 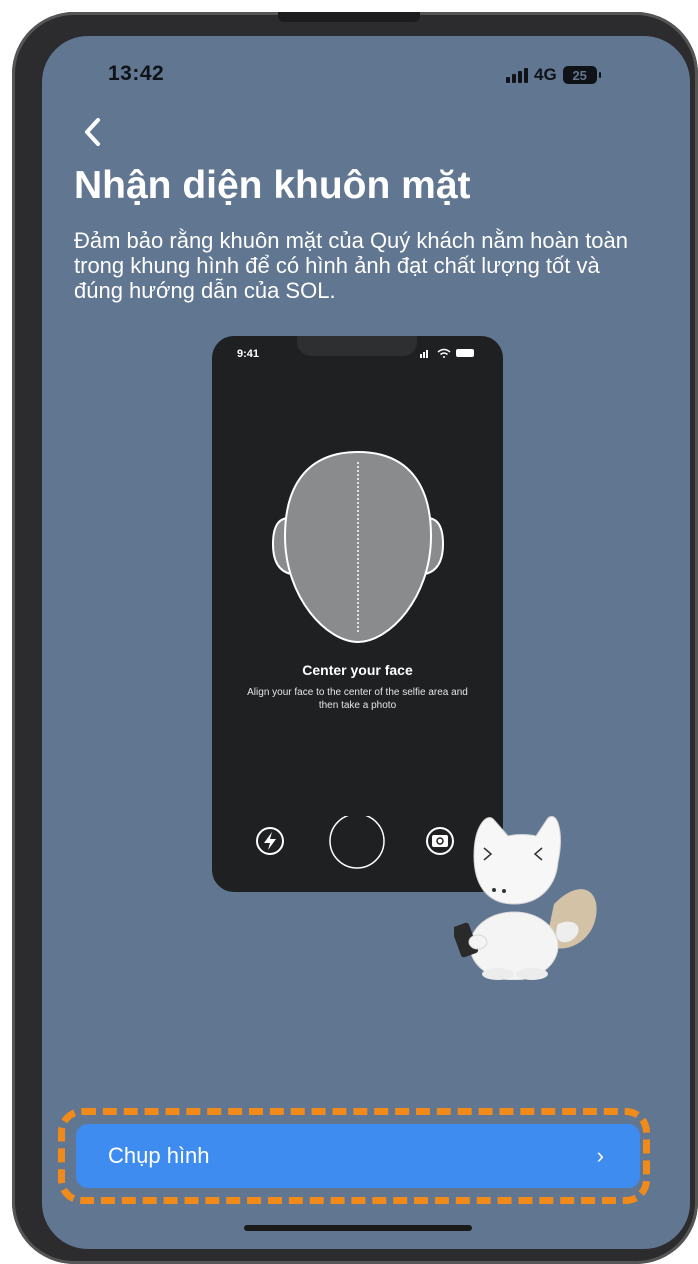 What do you see at coordinates (358, 1228) in the screenshot?
I see `home-indicator` at bounding box center [358, 1228].